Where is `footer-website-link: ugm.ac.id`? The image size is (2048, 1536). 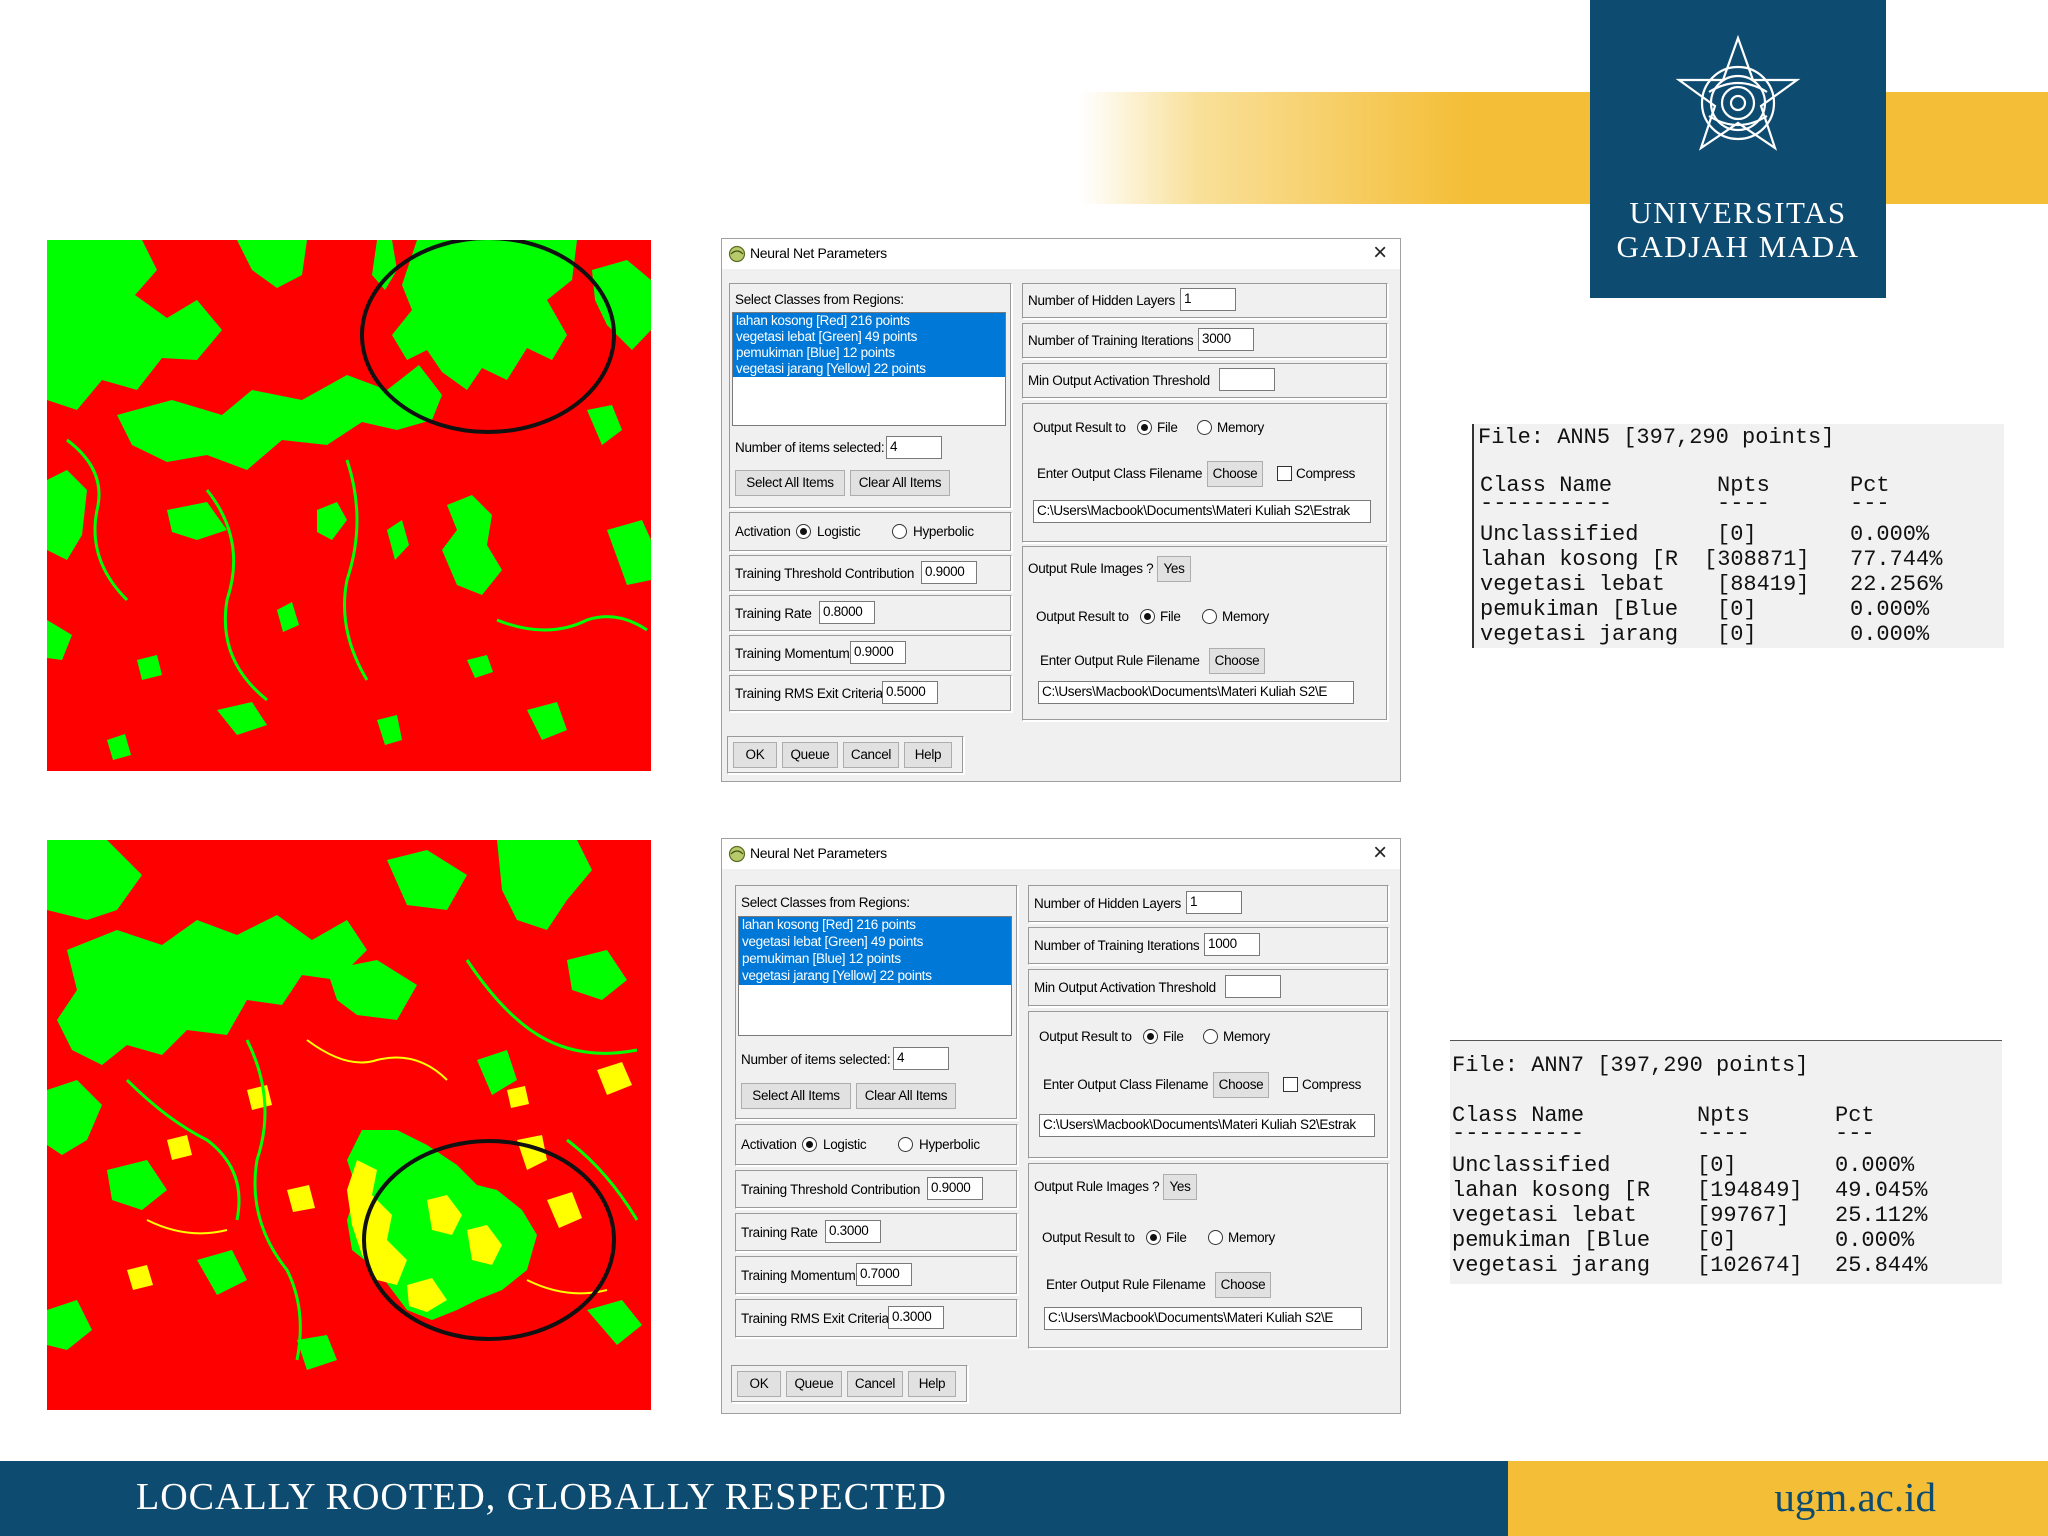 footer-website-link: ugm.ac.id is located at coordinates (1855, 1497).